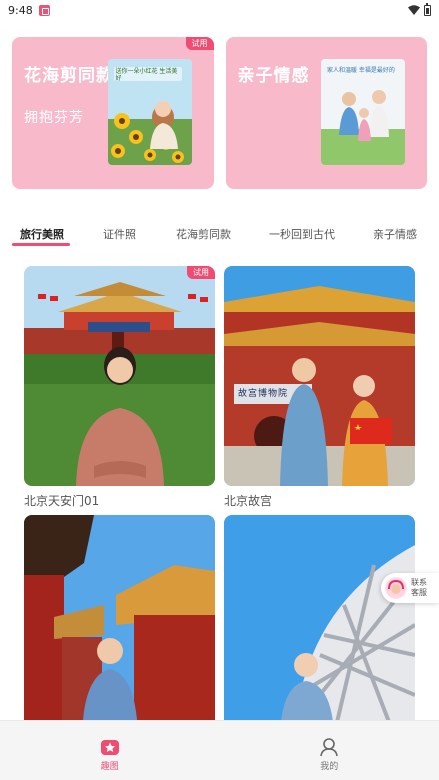 The width and height of the screenshot is (439, 780). I want to click on headset-agent-icon, so click(396, 588).